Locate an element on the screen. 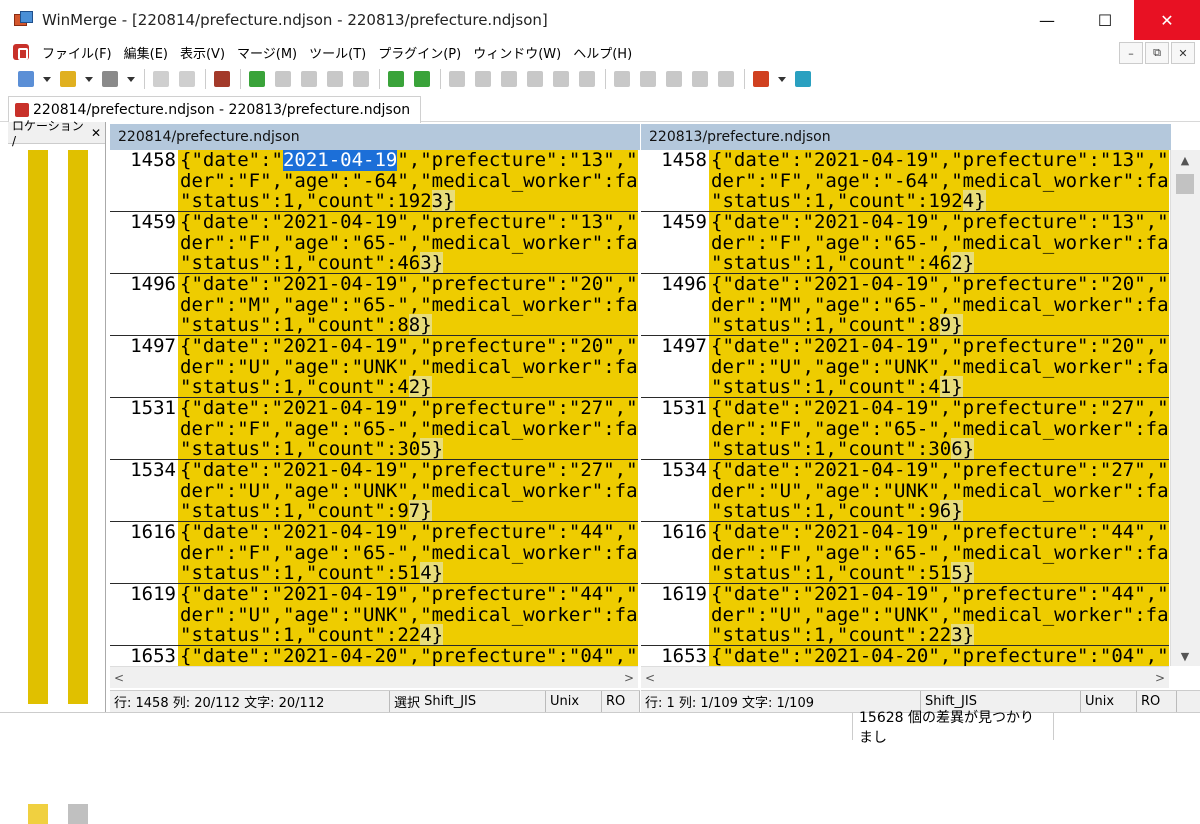 This screenshot has width=1200, height=824. menu-edit: 編集(E) is located at coordinates (146, 52).